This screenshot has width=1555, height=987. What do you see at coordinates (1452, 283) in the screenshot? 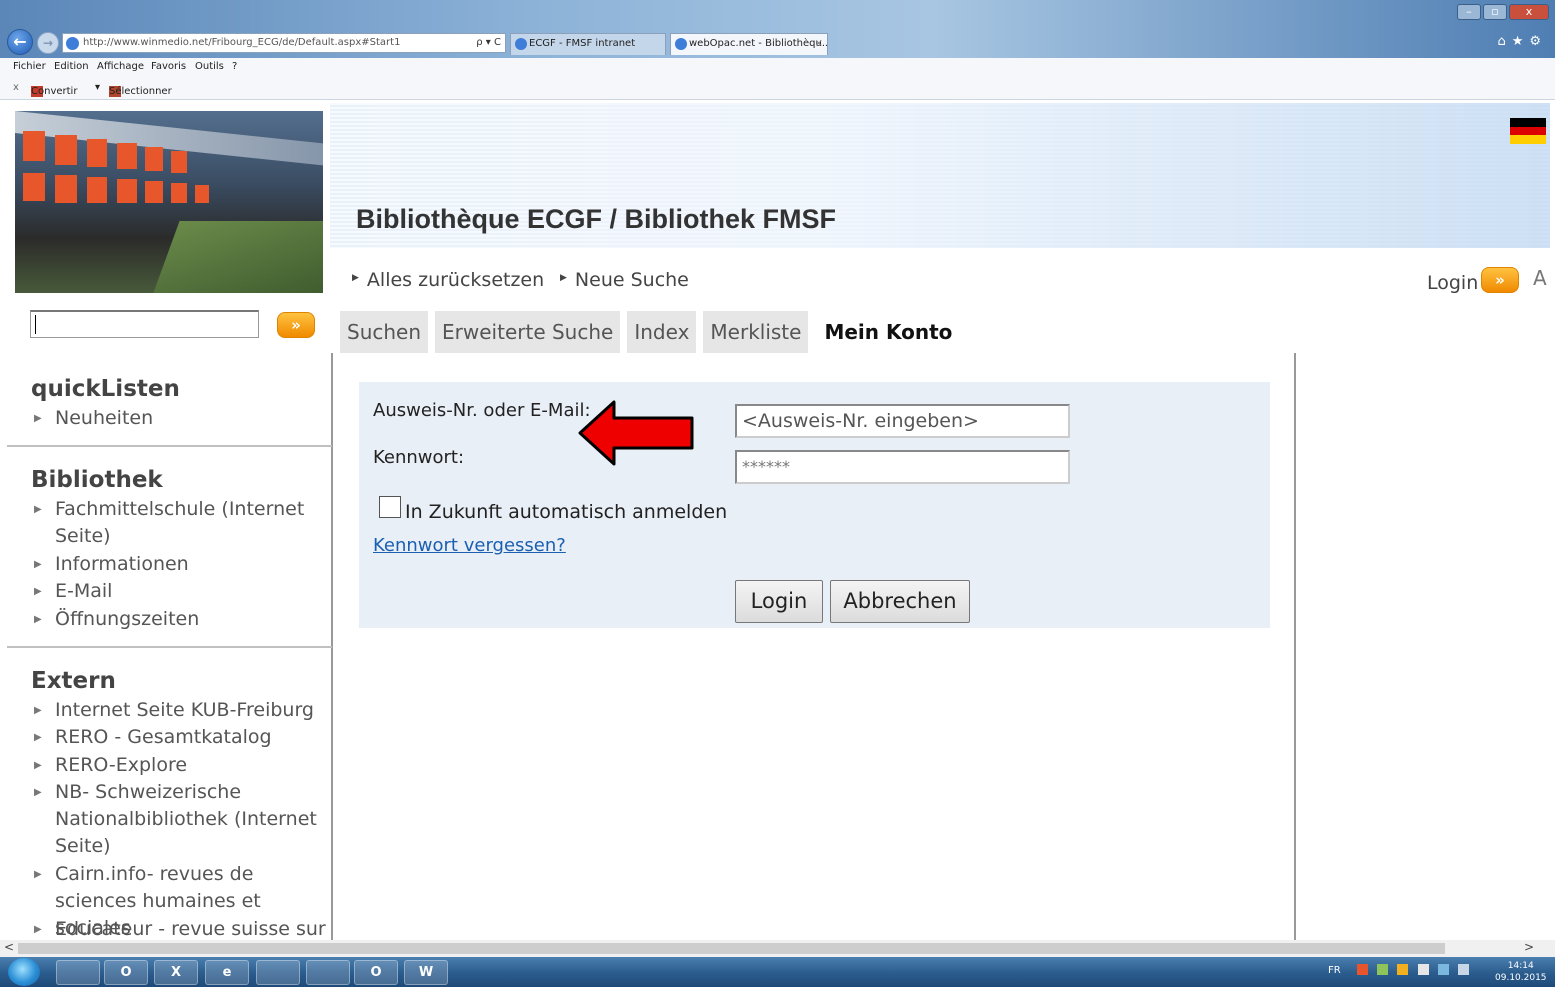
I see `login-link: Login` at bounding box center [1452, 283].